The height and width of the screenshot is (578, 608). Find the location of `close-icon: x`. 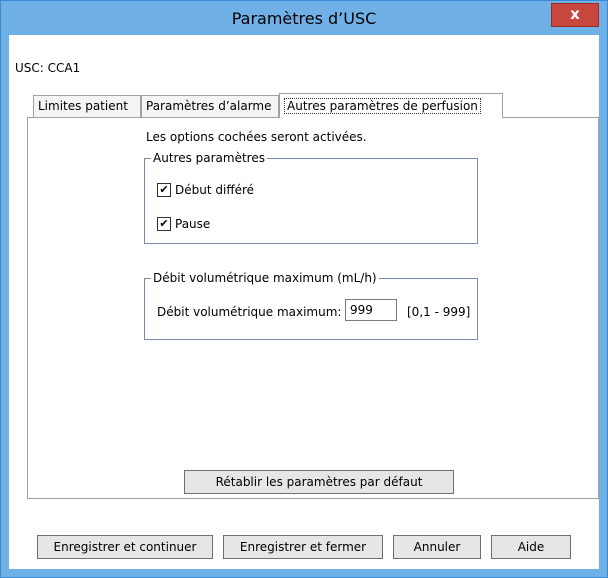

close-icon: x is located at coordinates (575, 14).